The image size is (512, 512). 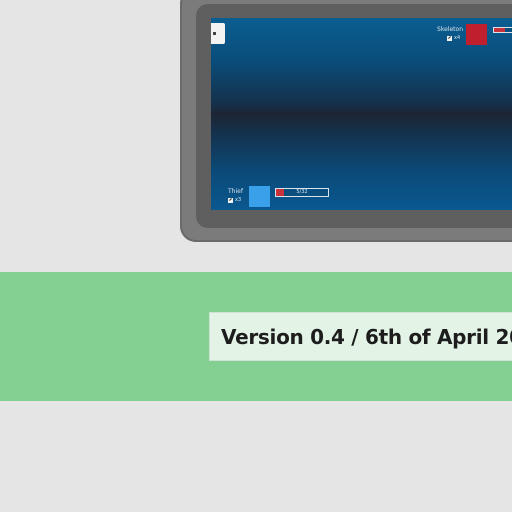 I want to click on player-count: x3, so click(x=234, y=200).